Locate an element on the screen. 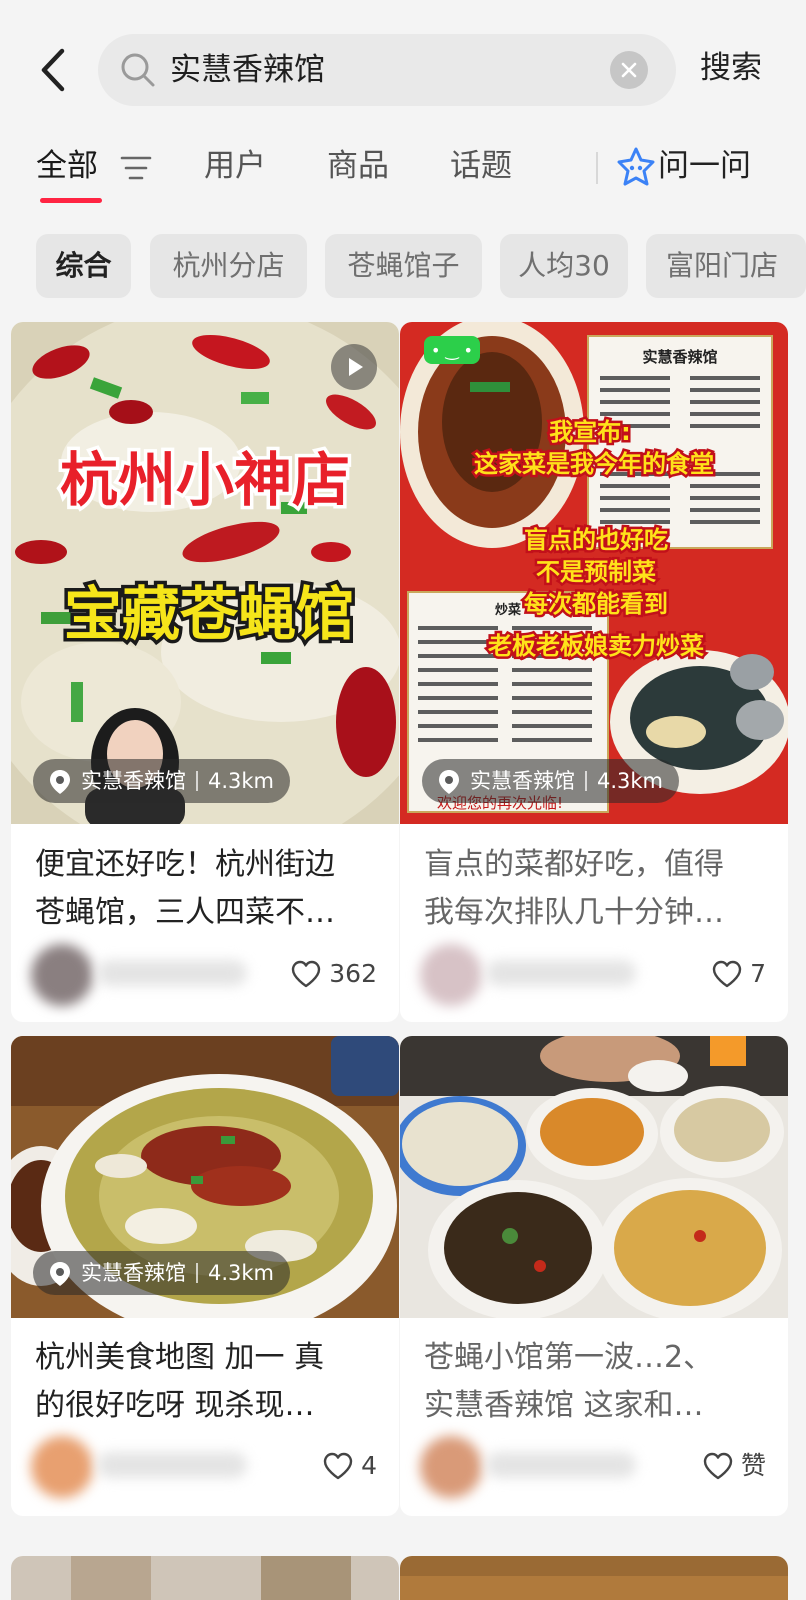  tab-all: 全部 is located at coordinates (67, 166).